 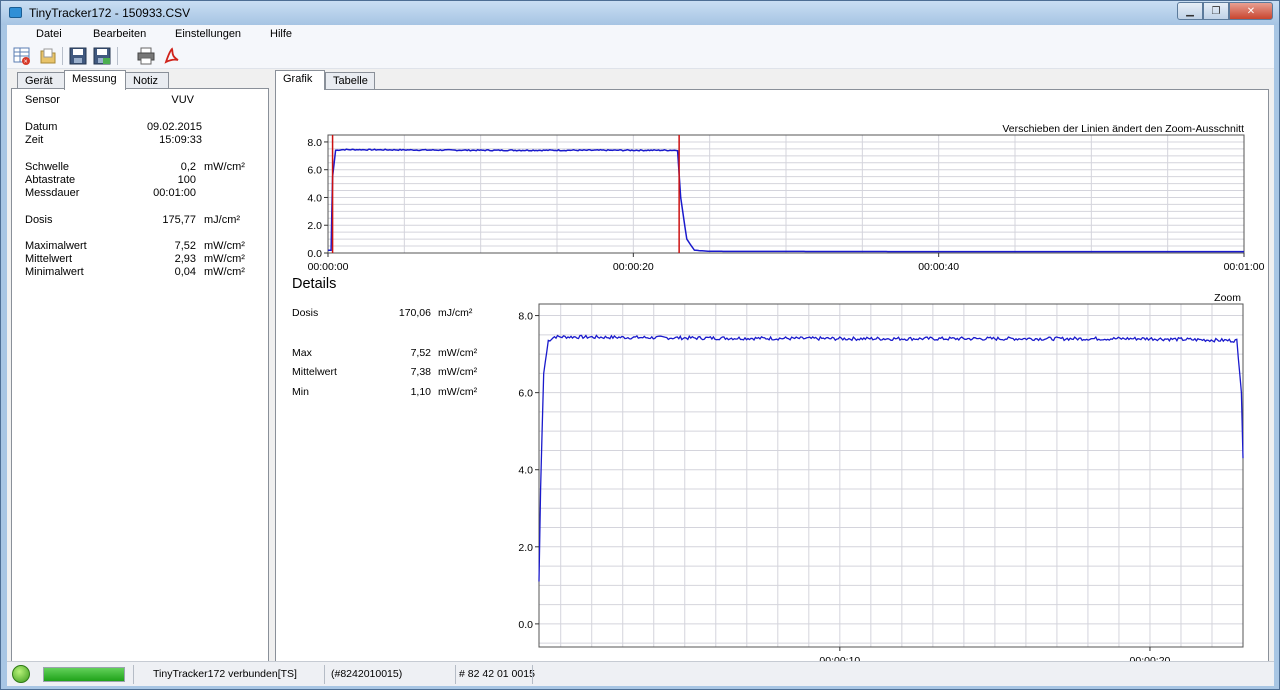 I want to click on sensor-label: Sensor, so click(x=42, y=100).